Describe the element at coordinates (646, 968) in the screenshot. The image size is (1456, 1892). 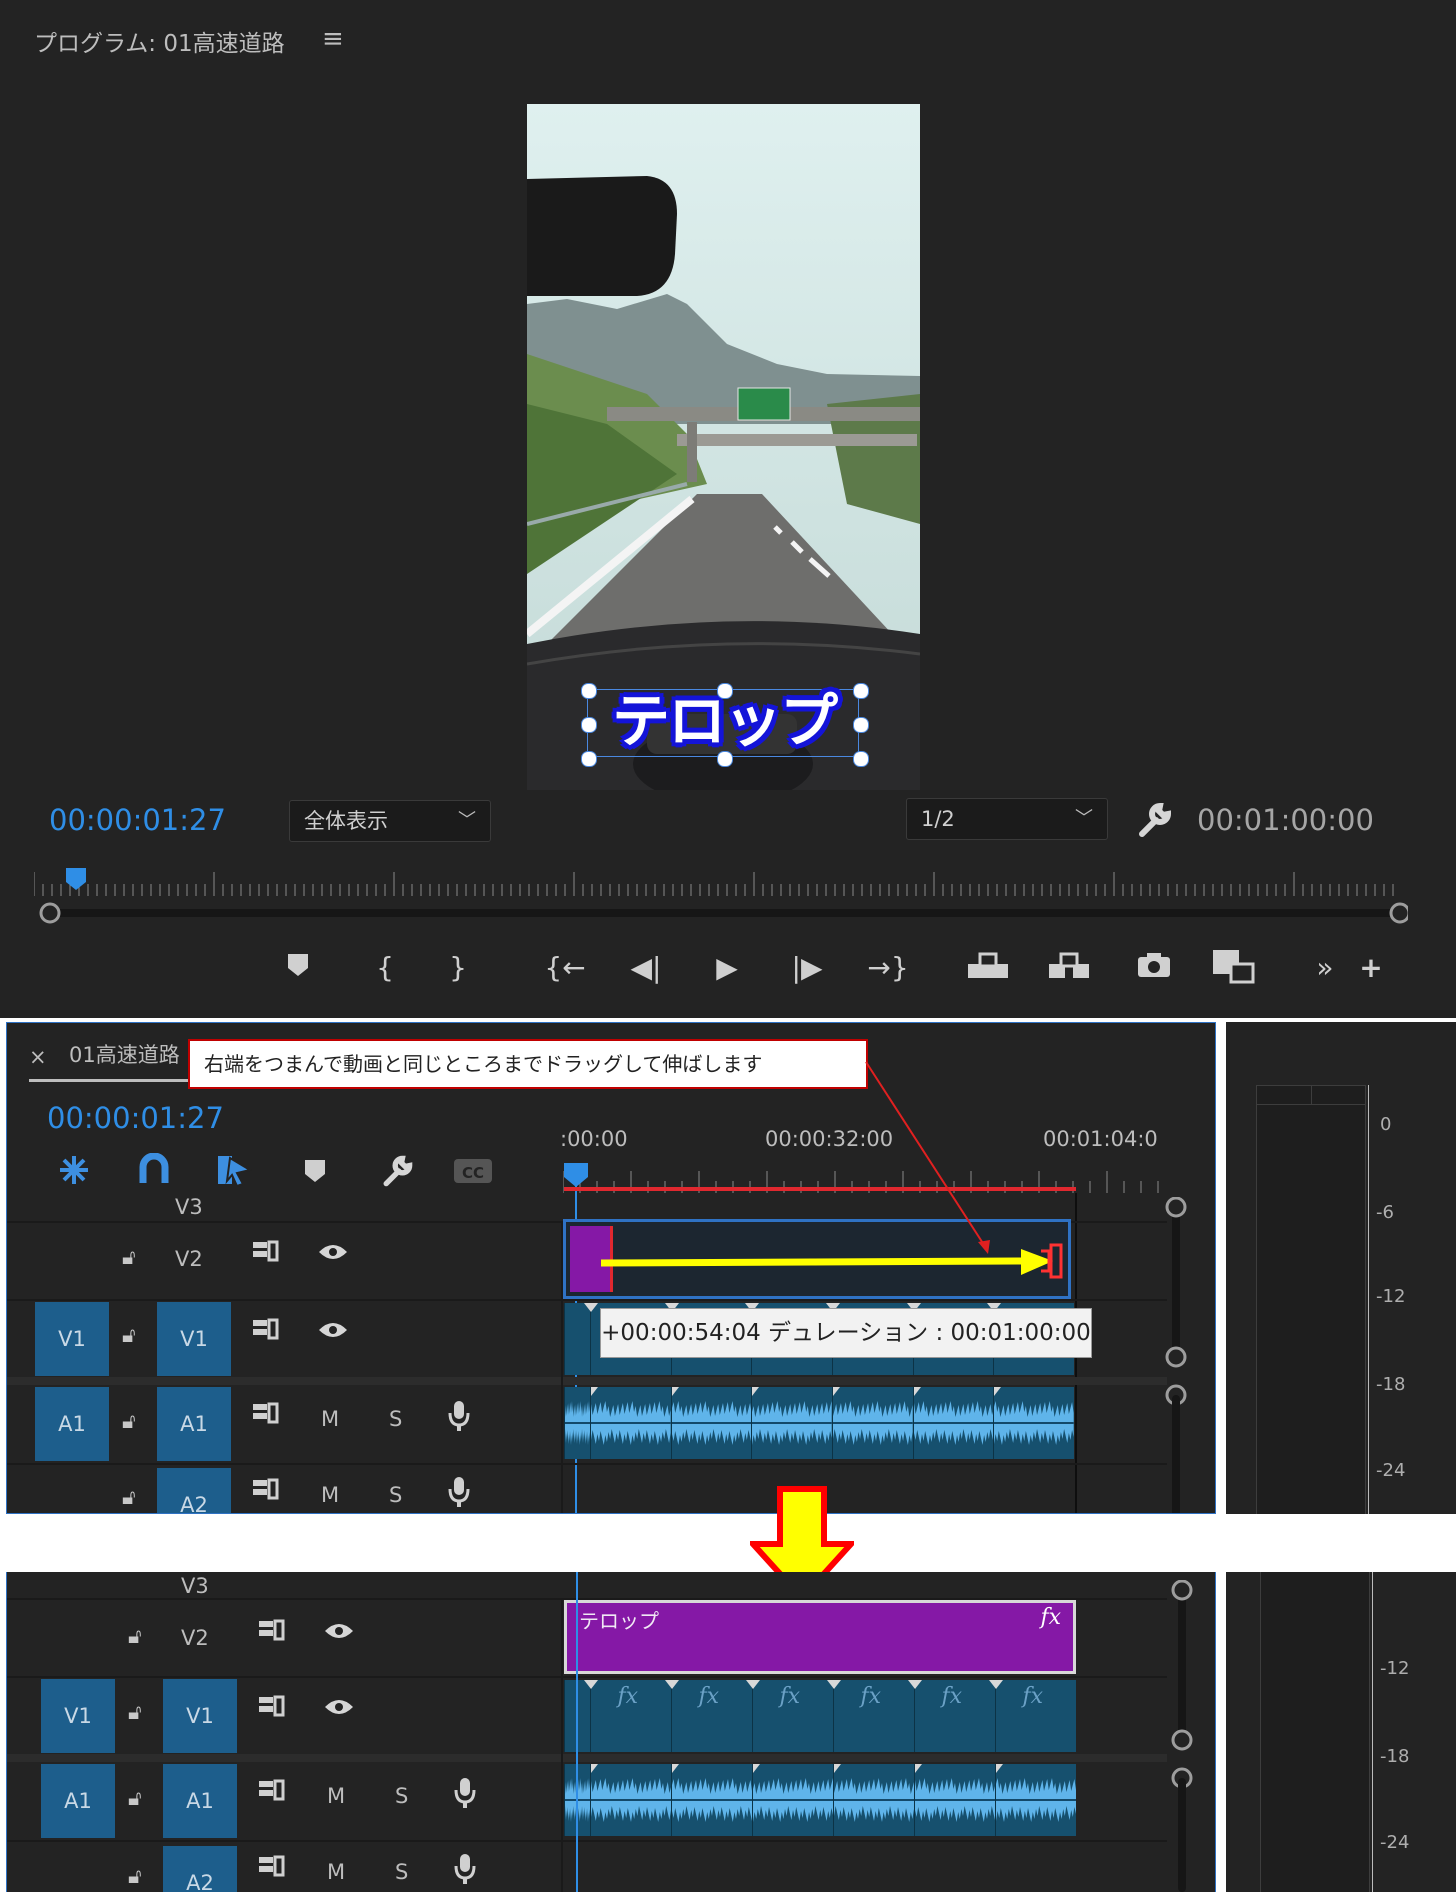
I see `step-back-icon: ◀|` at that location.